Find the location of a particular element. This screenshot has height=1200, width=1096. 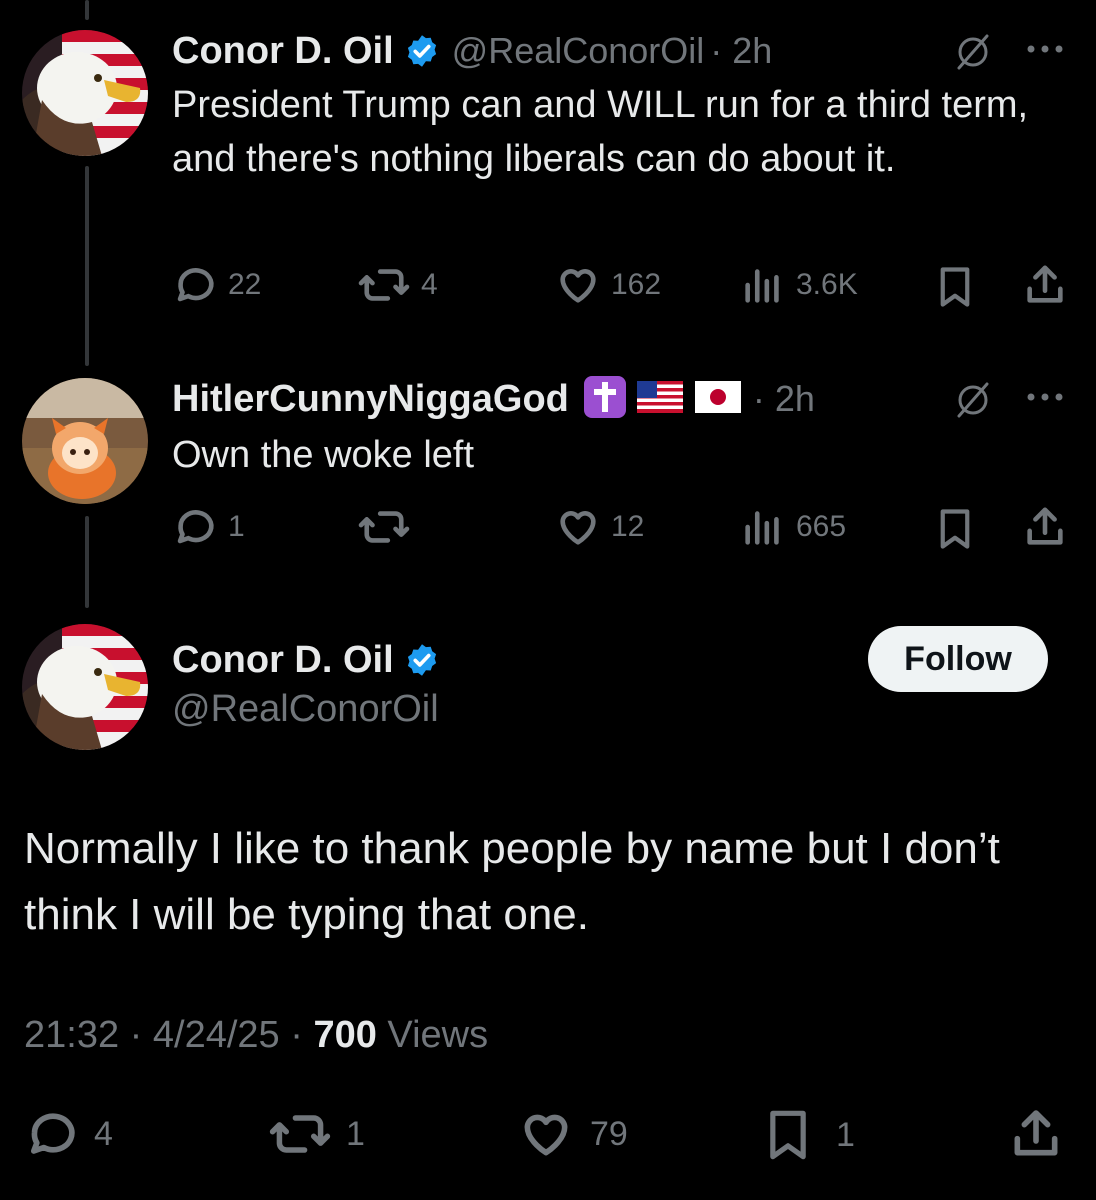

tweet2-views-button: 665 is located at coordinates (793, 527).